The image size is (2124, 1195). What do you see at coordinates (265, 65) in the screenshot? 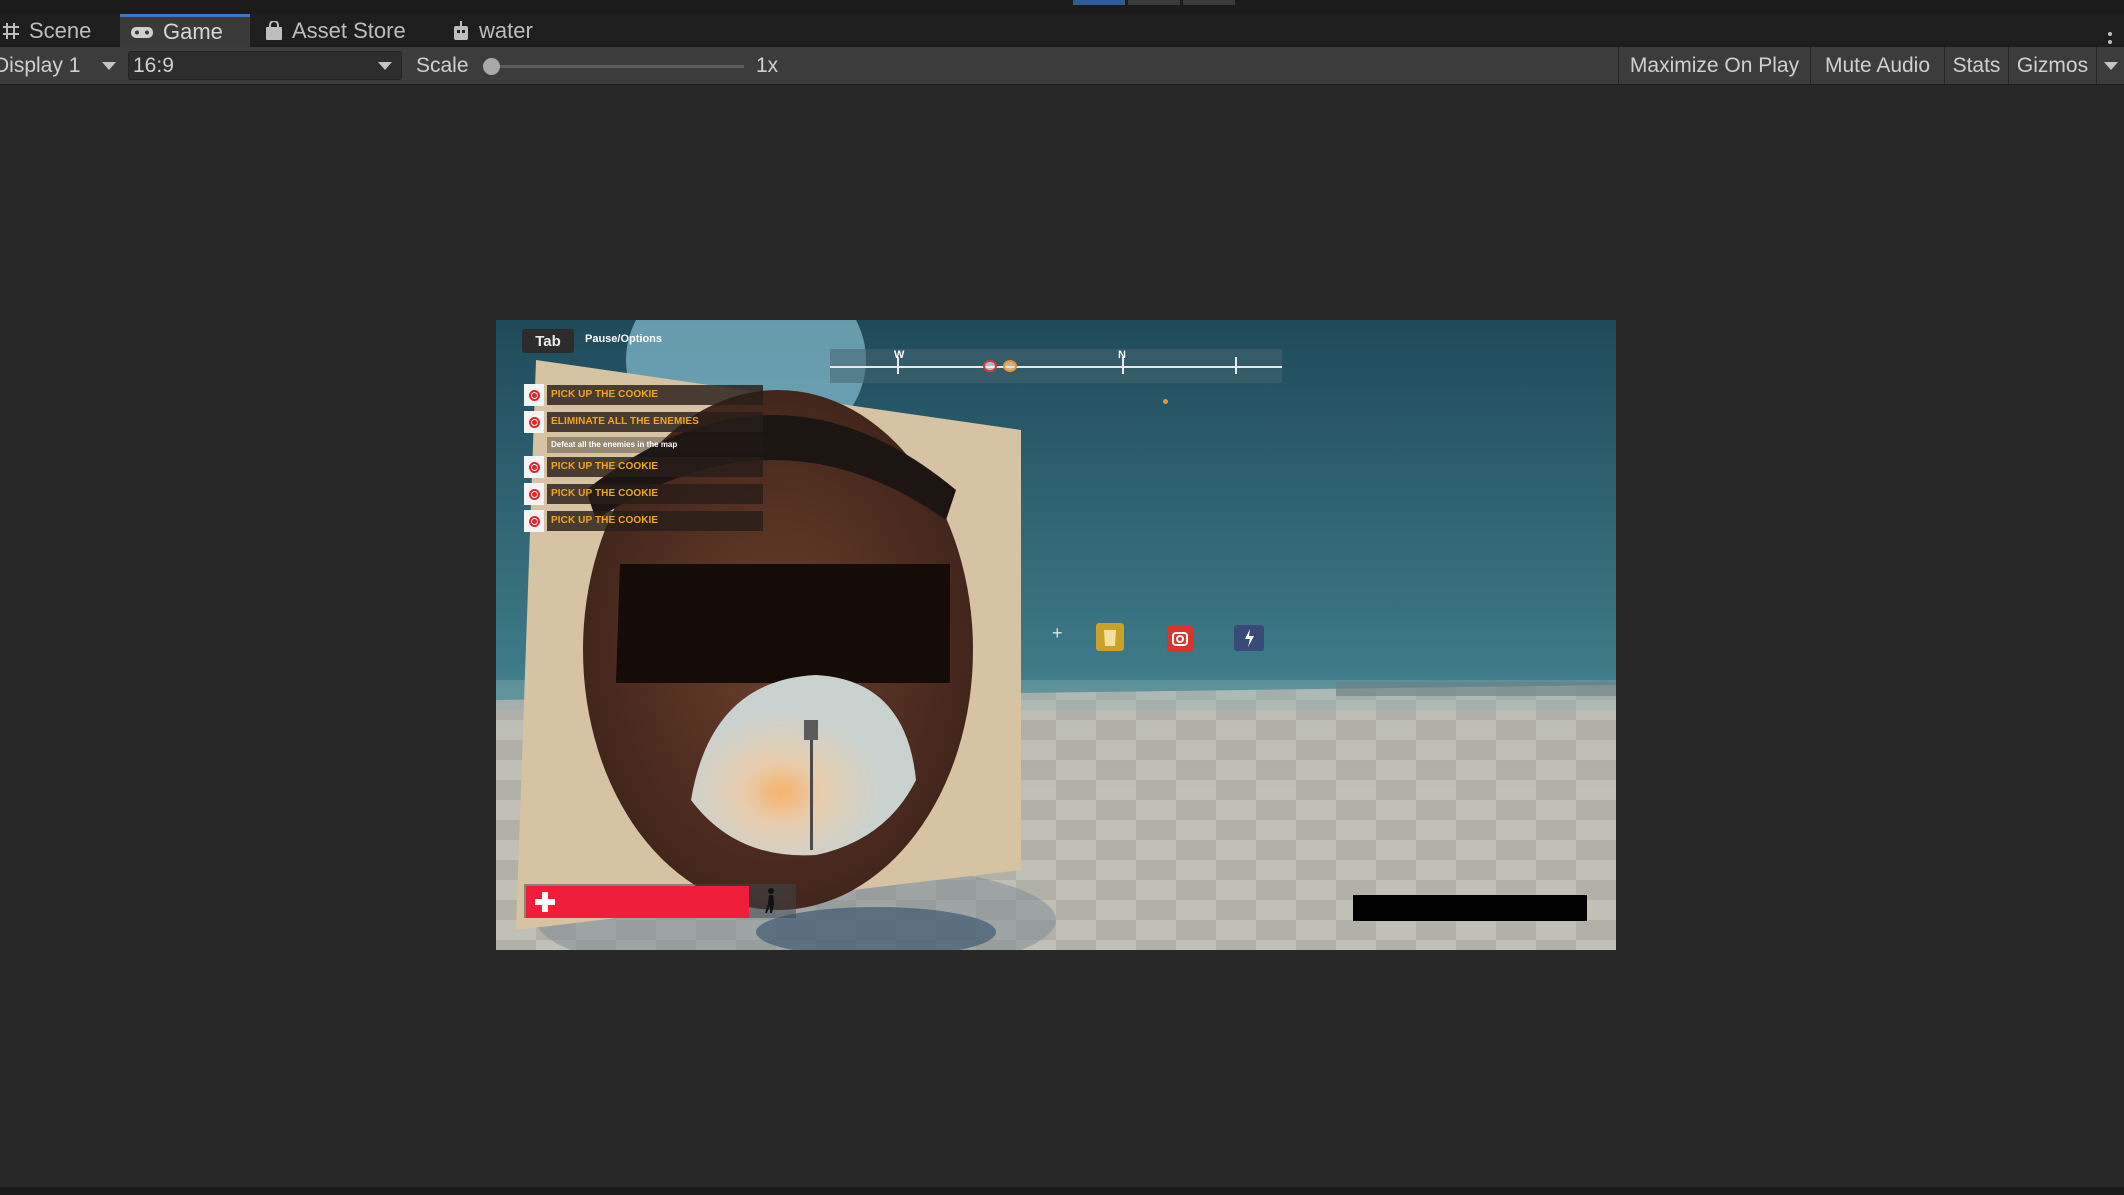
I see `aspect-ratio-dropdown: 16:9` at bounding box center [265, 65].